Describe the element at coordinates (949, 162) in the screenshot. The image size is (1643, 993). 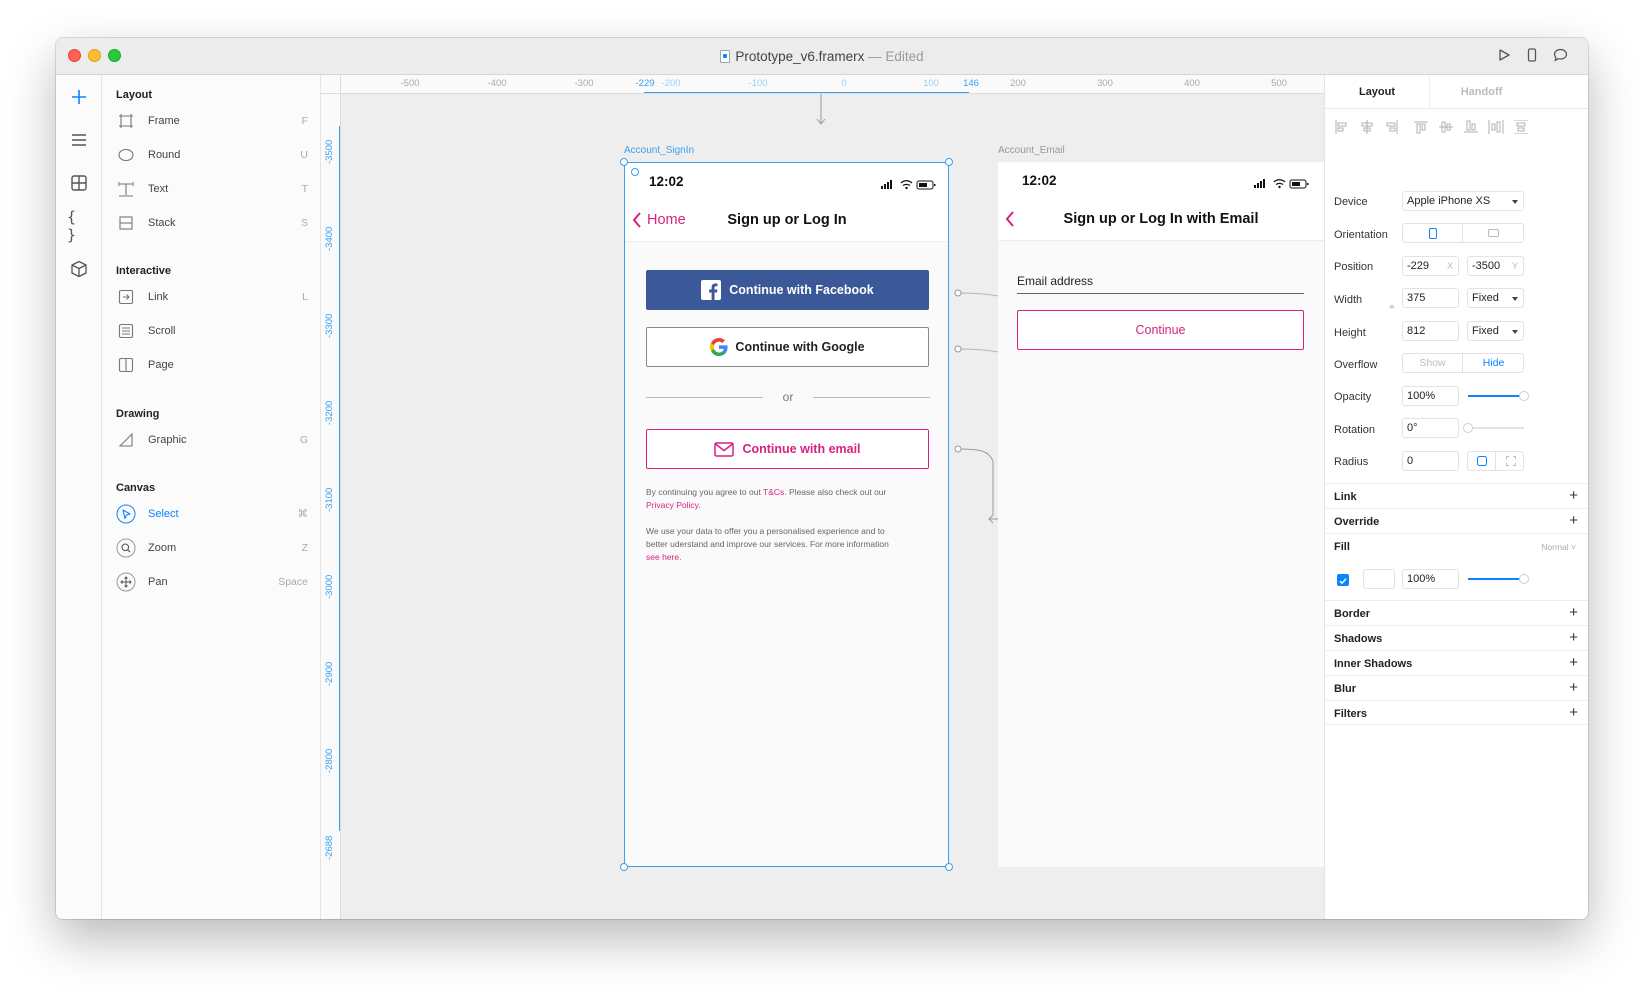
I see `resize-handle-top-right` at that location.